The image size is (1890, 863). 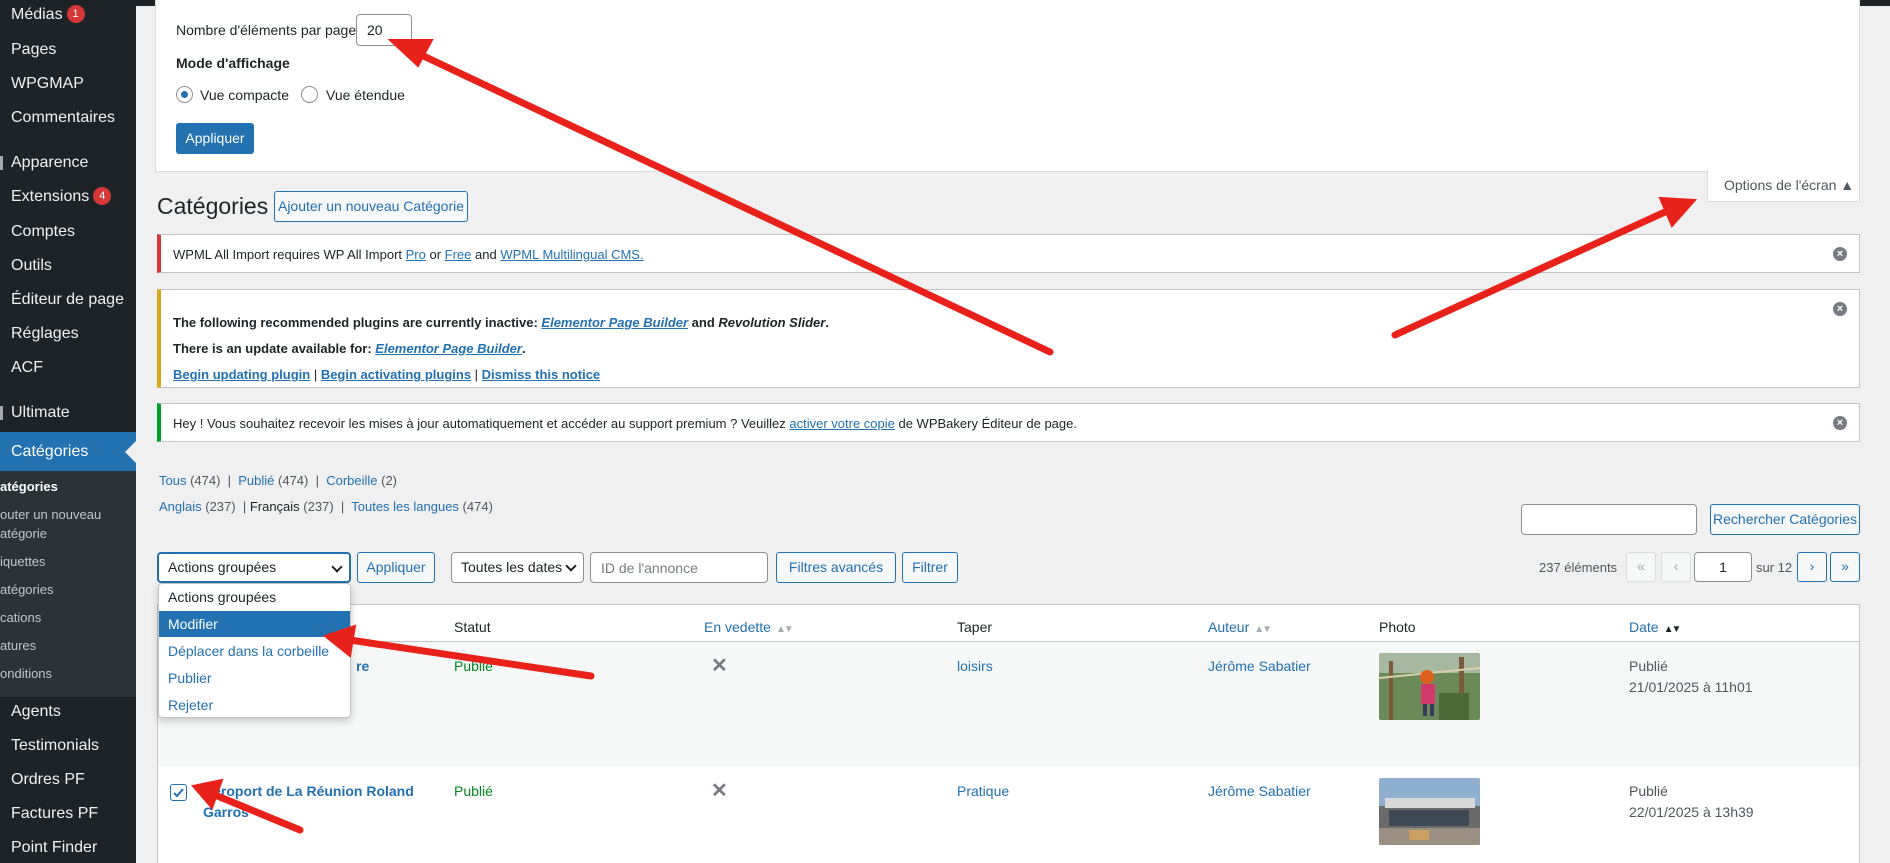 What do you see at coordinates (172, 480) in the screenshot?
I see `view-all-link: Tous` at bounding box center [172, 480].